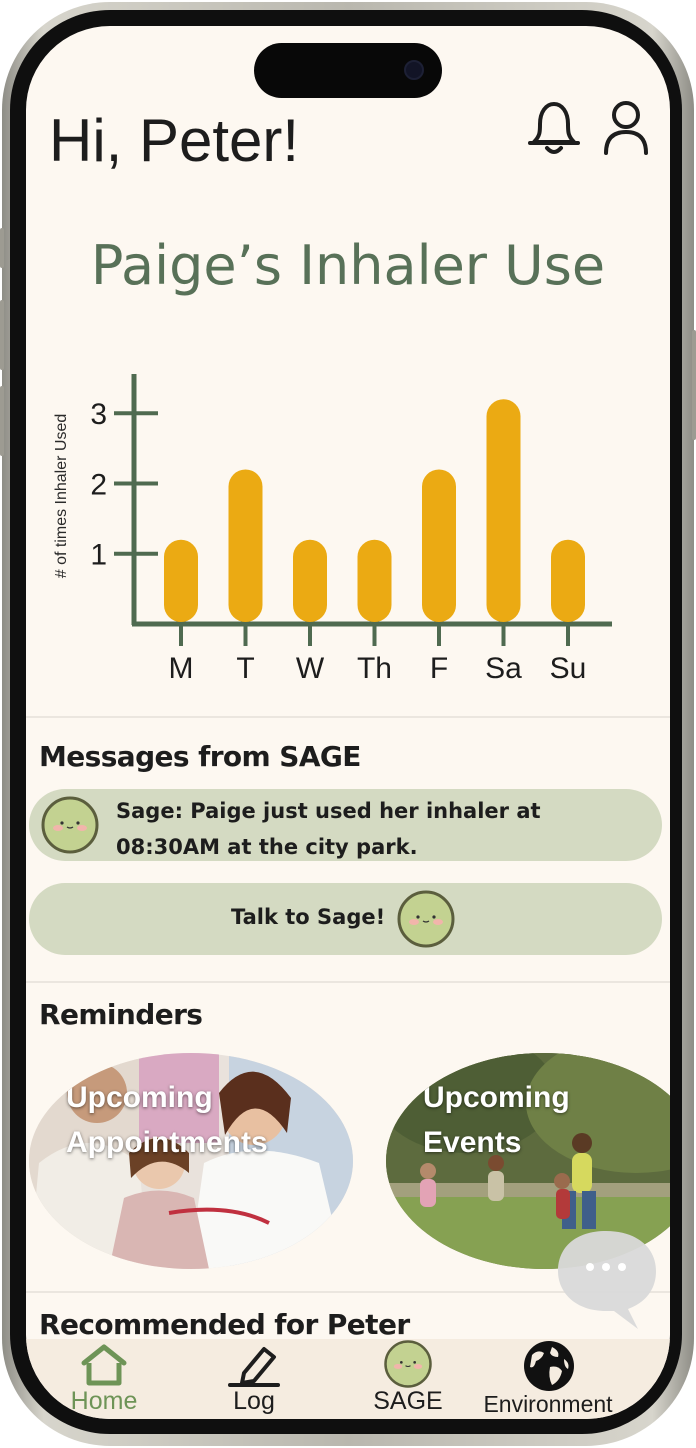  What do you see at coordinates (104, 1365) in the screenshot?
I see `home-icon` at bounding box center [104, 1365].